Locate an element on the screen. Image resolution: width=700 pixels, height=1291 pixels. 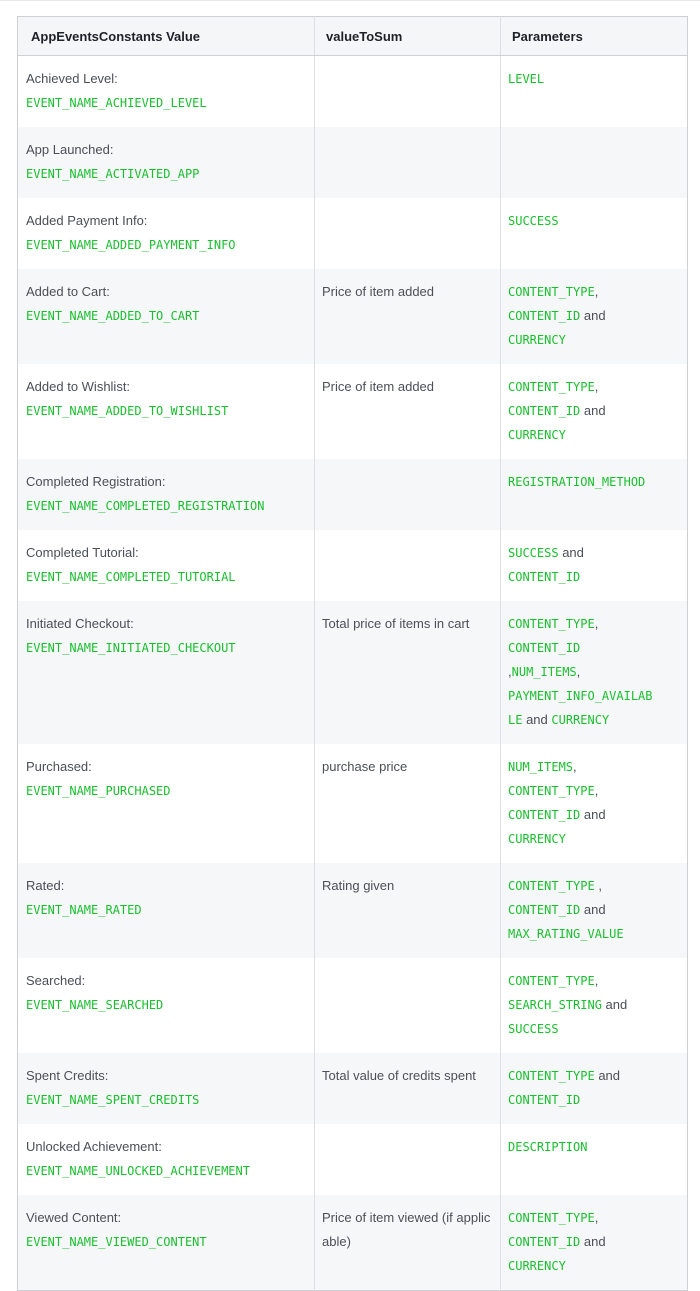
event-label: Rated: is located at coordinates (45, 885).